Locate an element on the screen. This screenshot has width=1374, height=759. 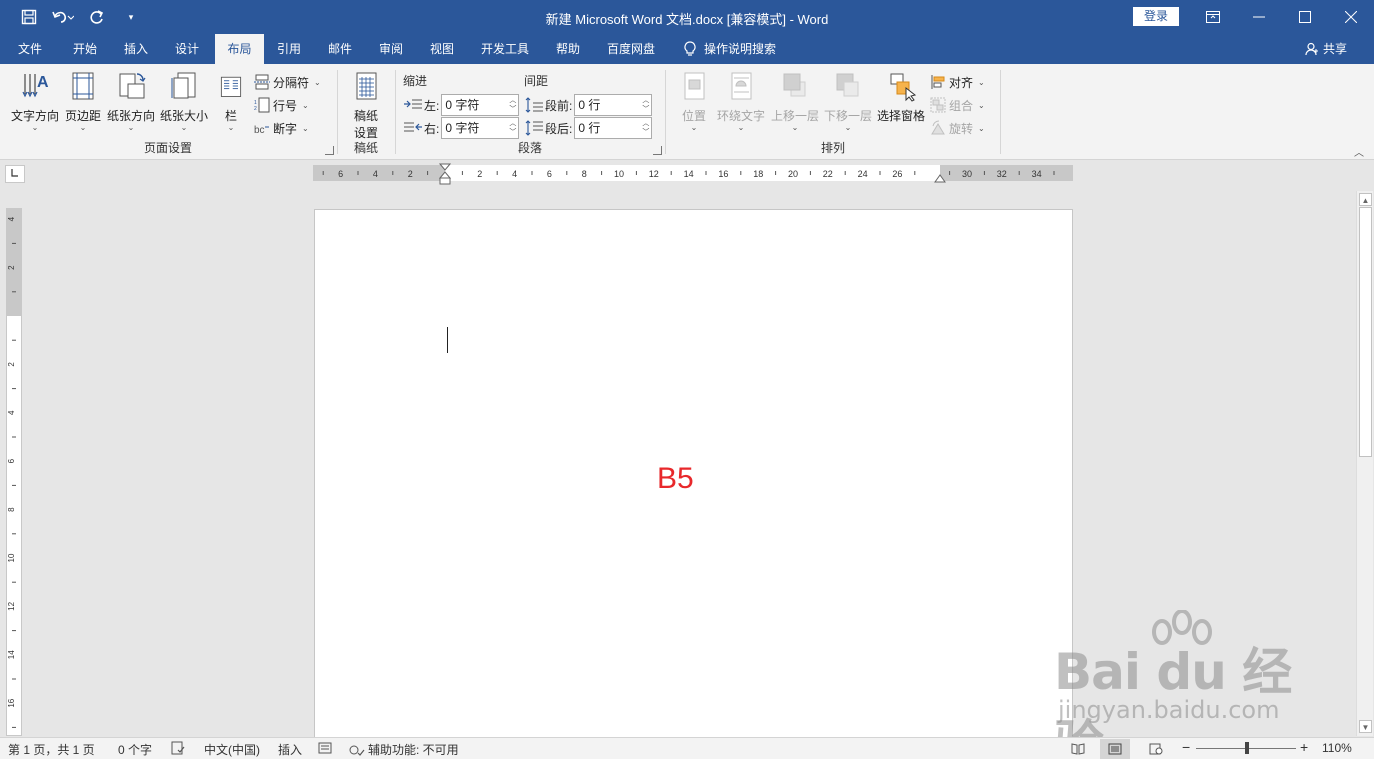
vertical-scrollbar: ▲ ▼ is located at coordinates (1364, 463).